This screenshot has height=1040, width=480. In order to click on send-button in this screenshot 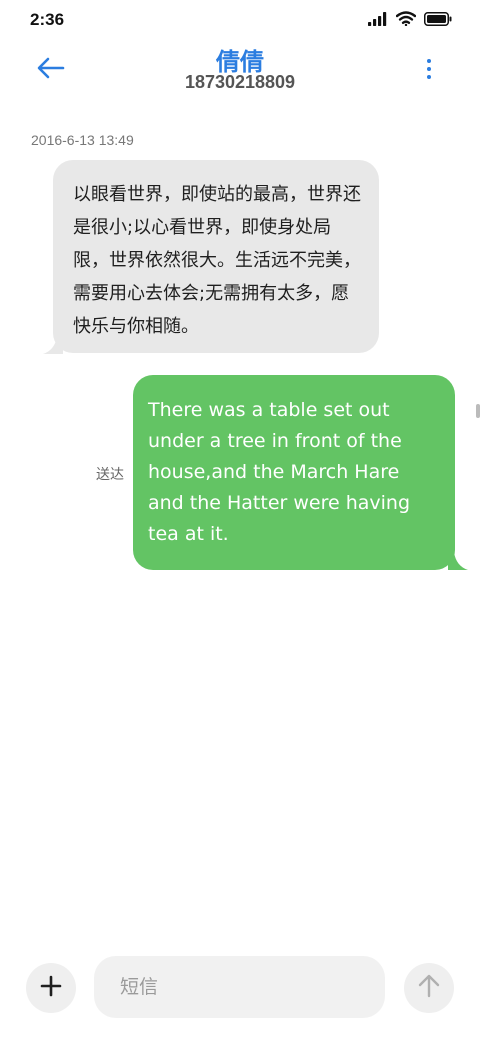, I will do `click(429, 988)`.